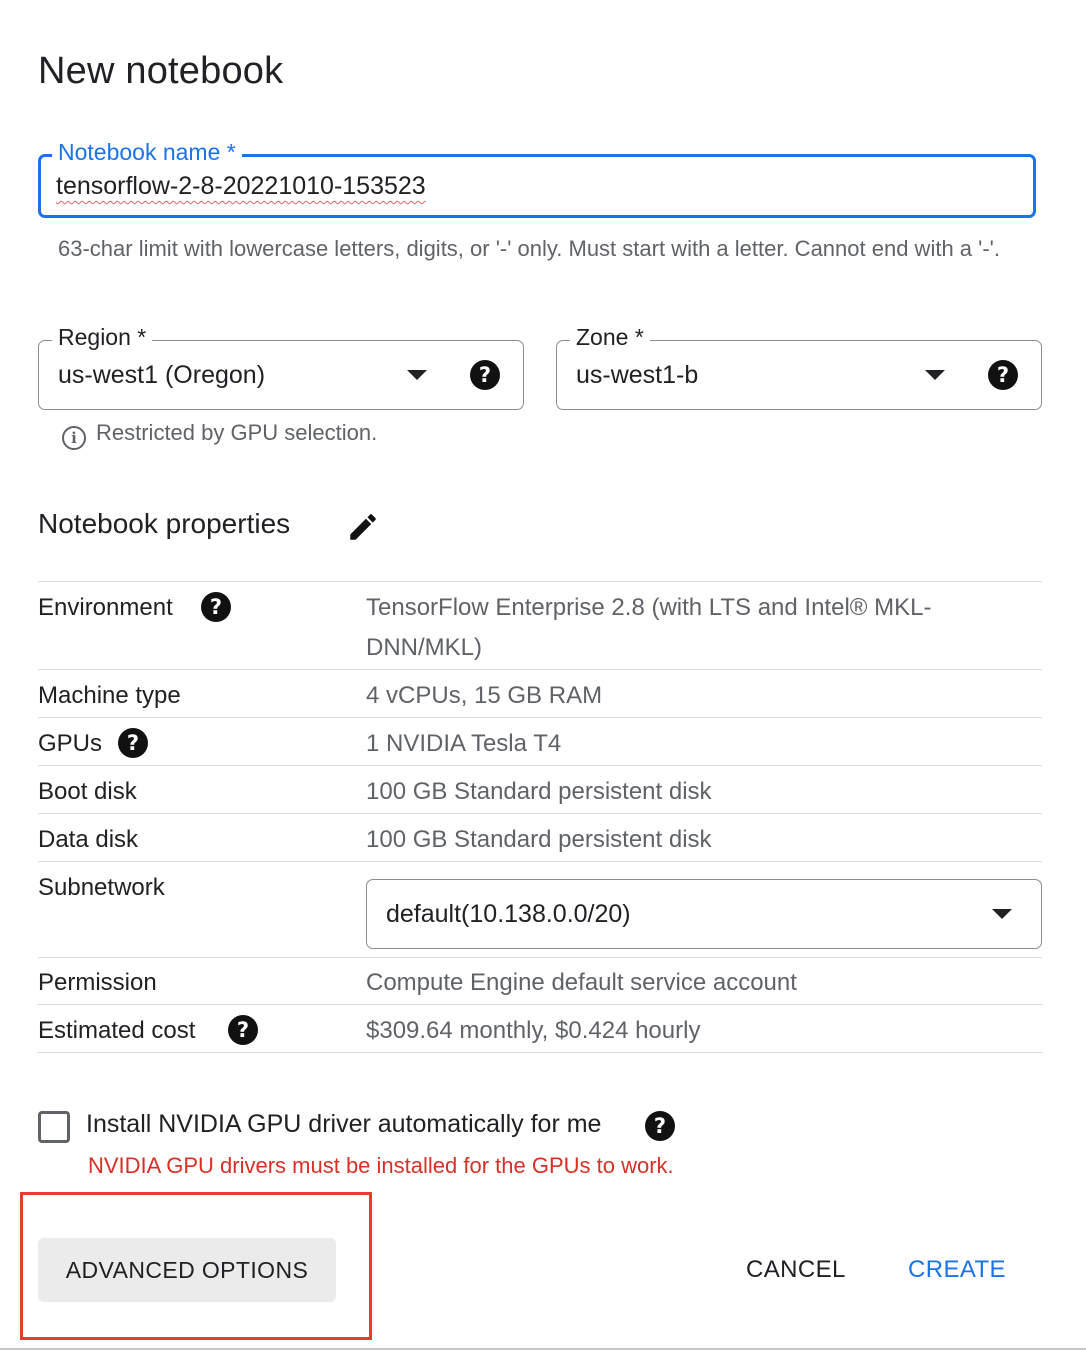 The height and width of the screenshot is (1352, 1086). What do you see at coordinates (610, 337) in the screenshot?
I see `zone-label: Zone *` at bounding box center [610, 337].